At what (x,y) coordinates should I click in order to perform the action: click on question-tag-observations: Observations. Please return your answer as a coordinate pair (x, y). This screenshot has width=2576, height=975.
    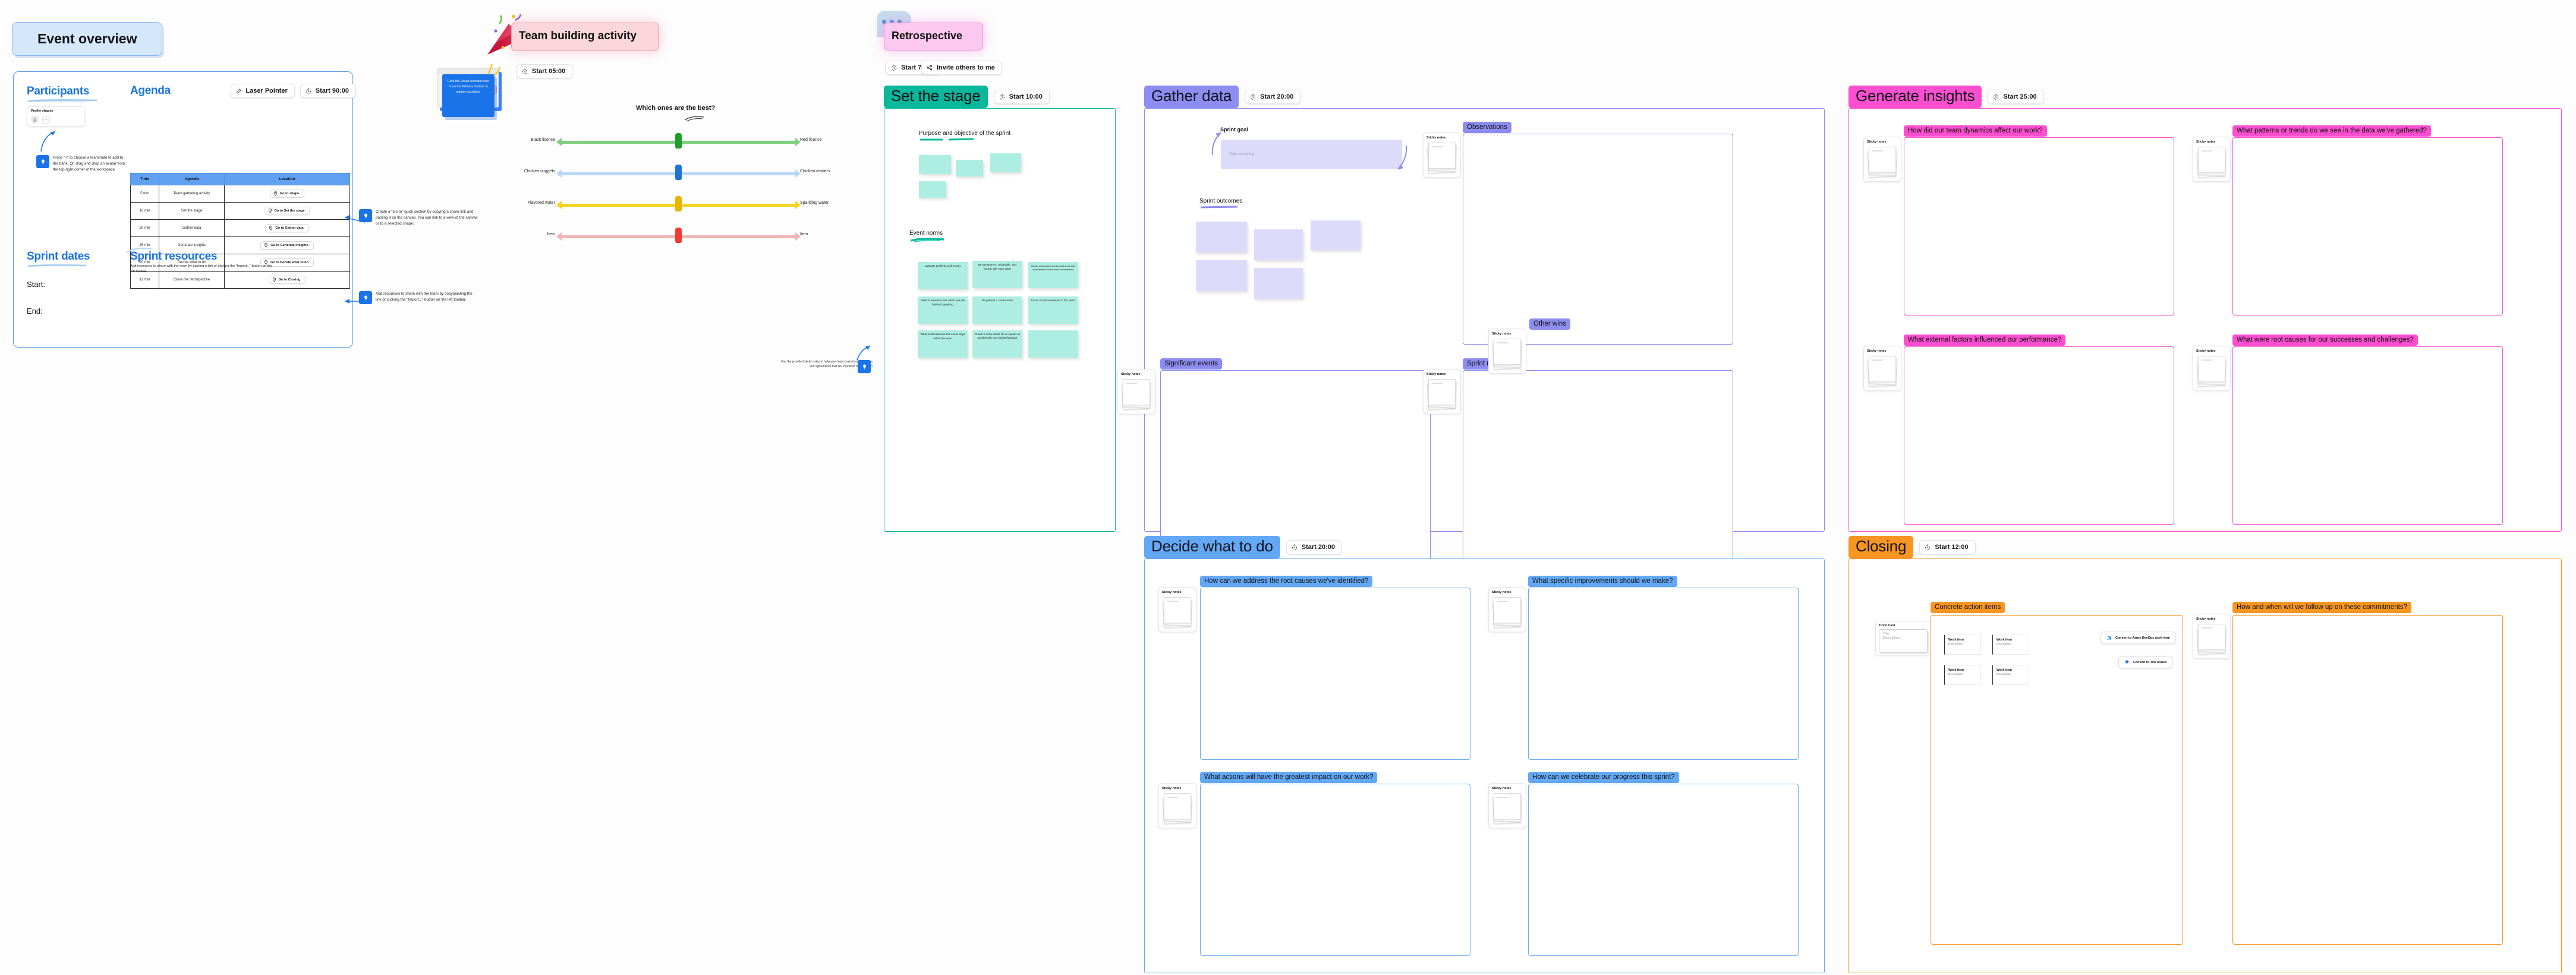
    Looking at the image, I should click on (1487, 128).